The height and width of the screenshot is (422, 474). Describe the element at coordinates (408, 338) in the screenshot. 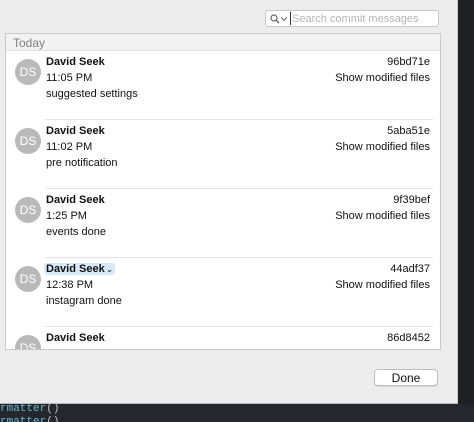

I see `commit-hash: 86d8452` at that location.